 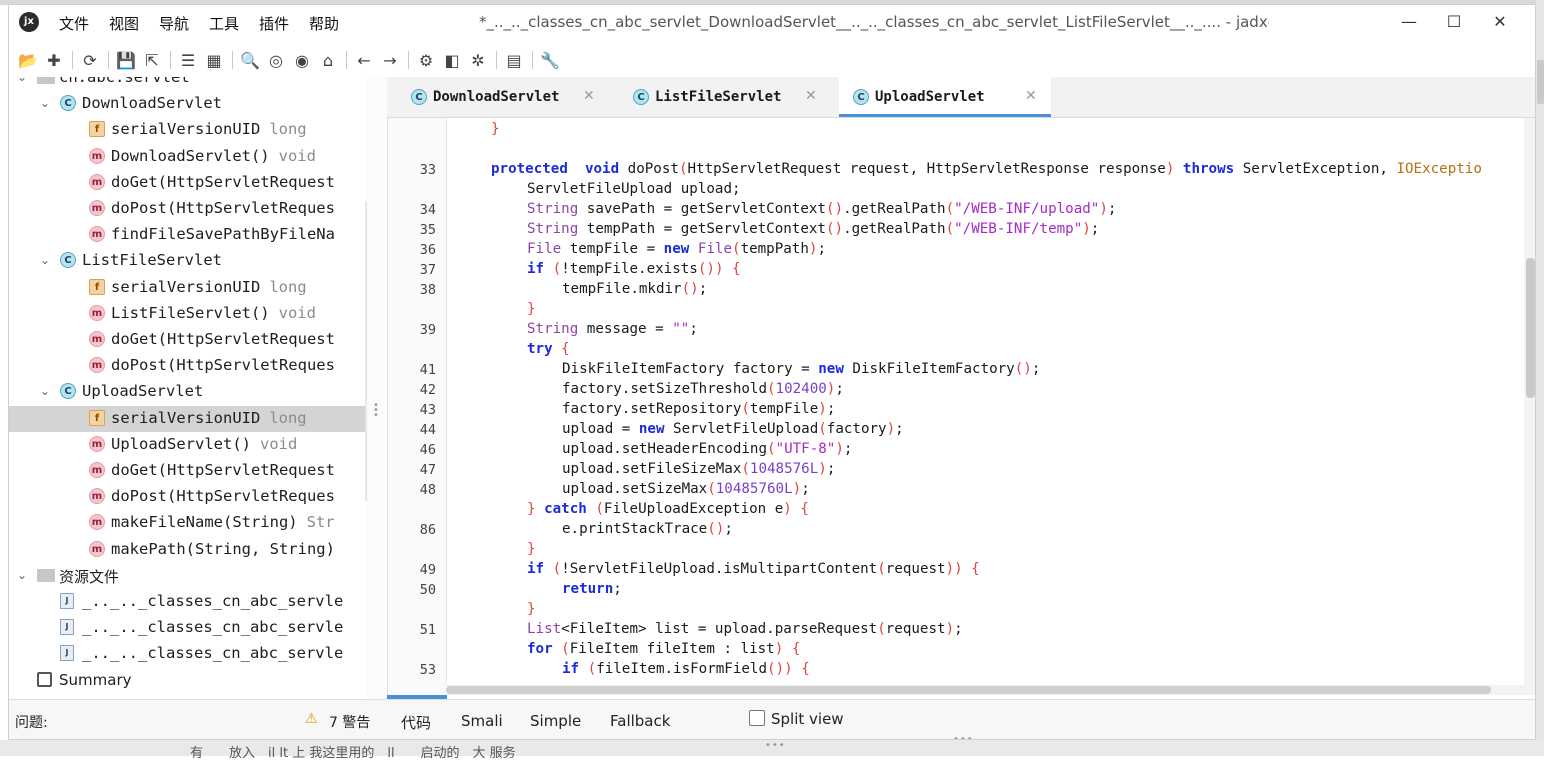 What do you see at coordinates (693, 509) in the screenshot?
I see `code-token: FileUploadException e` at bounding box center [693, 509].